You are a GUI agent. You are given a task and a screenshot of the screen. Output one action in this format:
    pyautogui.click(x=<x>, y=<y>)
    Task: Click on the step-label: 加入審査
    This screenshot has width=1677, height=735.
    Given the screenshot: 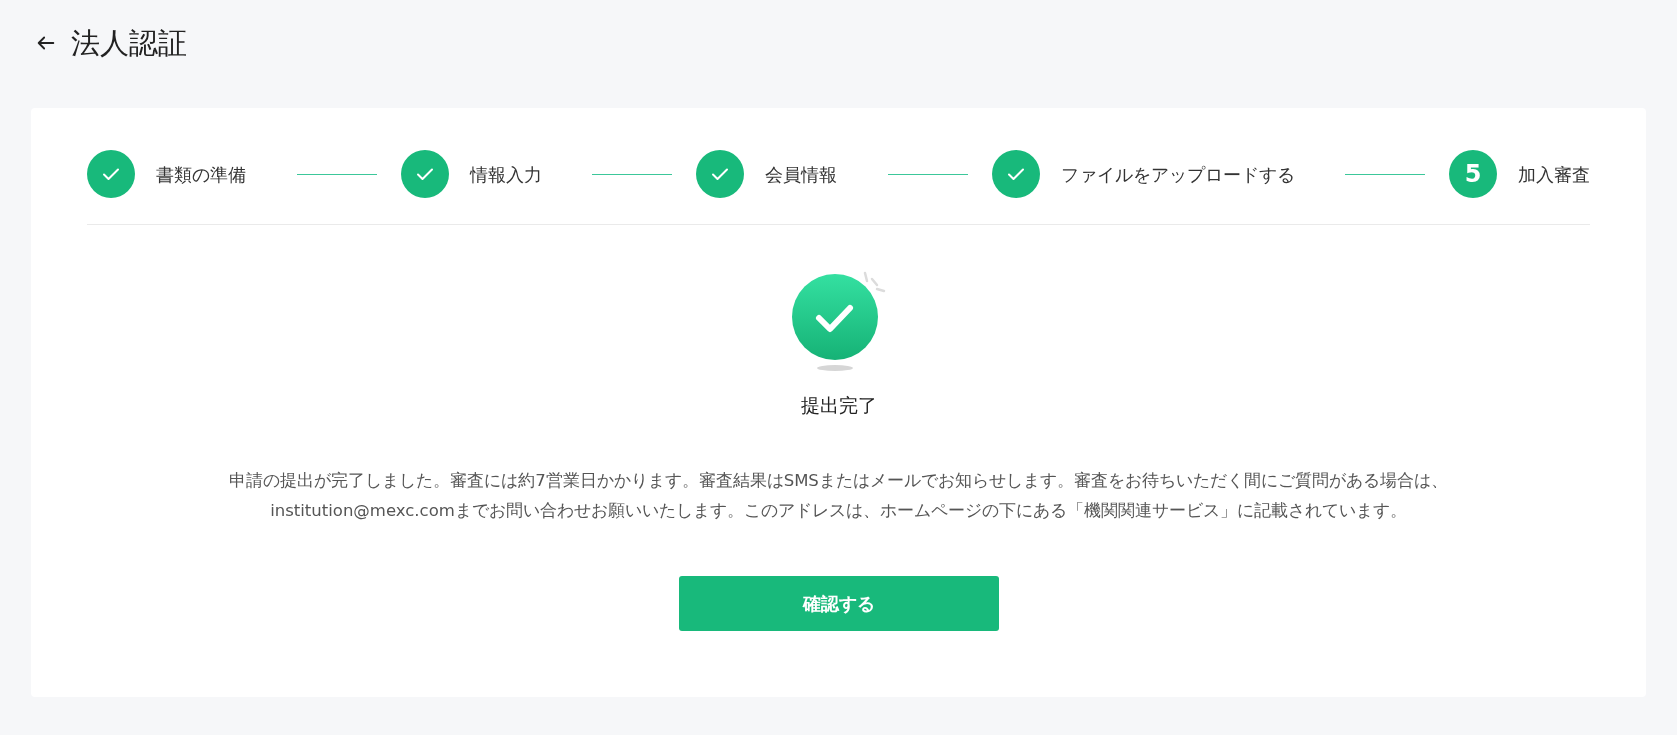 What is the action you would take?
    pyautogui.click(x=1554, y=174)
    